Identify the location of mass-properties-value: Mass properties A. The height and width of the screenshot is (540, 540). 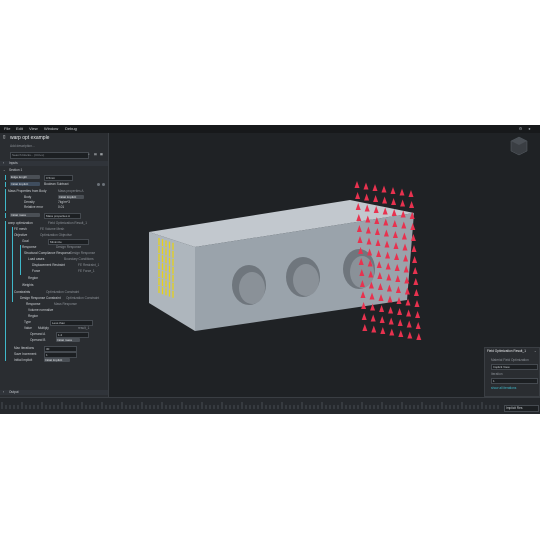
(71, 191).